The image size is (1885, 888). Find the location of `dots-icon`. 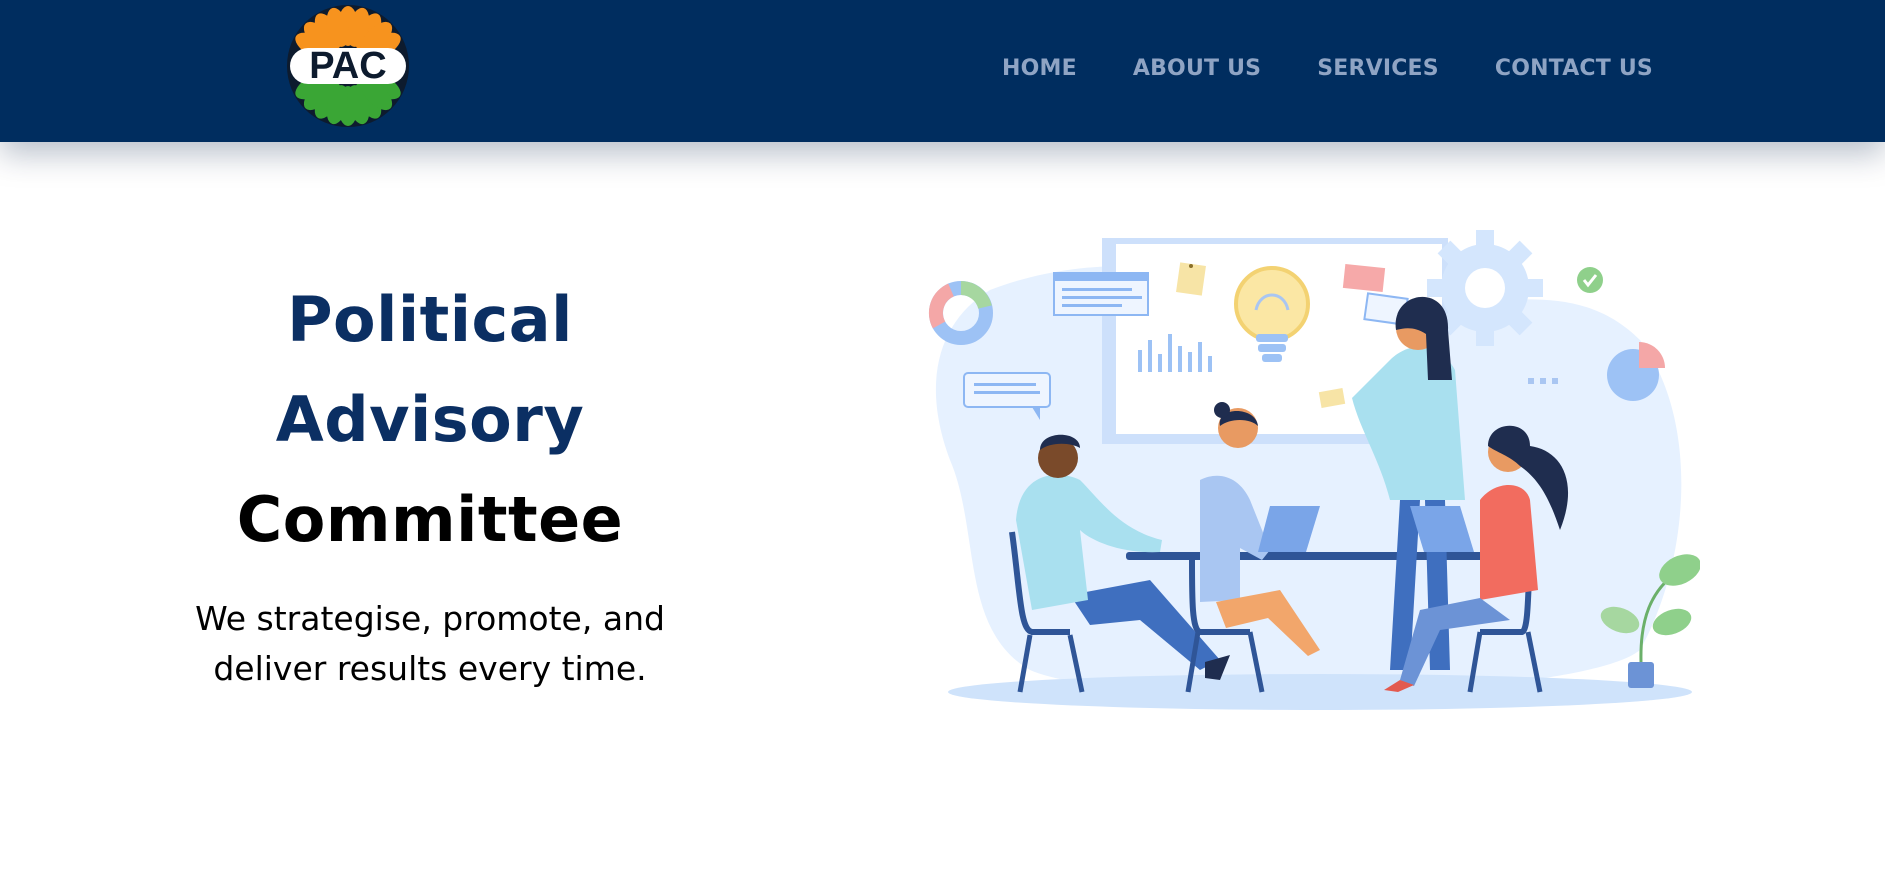

dots-icon is located at coordinates (1543, 381).